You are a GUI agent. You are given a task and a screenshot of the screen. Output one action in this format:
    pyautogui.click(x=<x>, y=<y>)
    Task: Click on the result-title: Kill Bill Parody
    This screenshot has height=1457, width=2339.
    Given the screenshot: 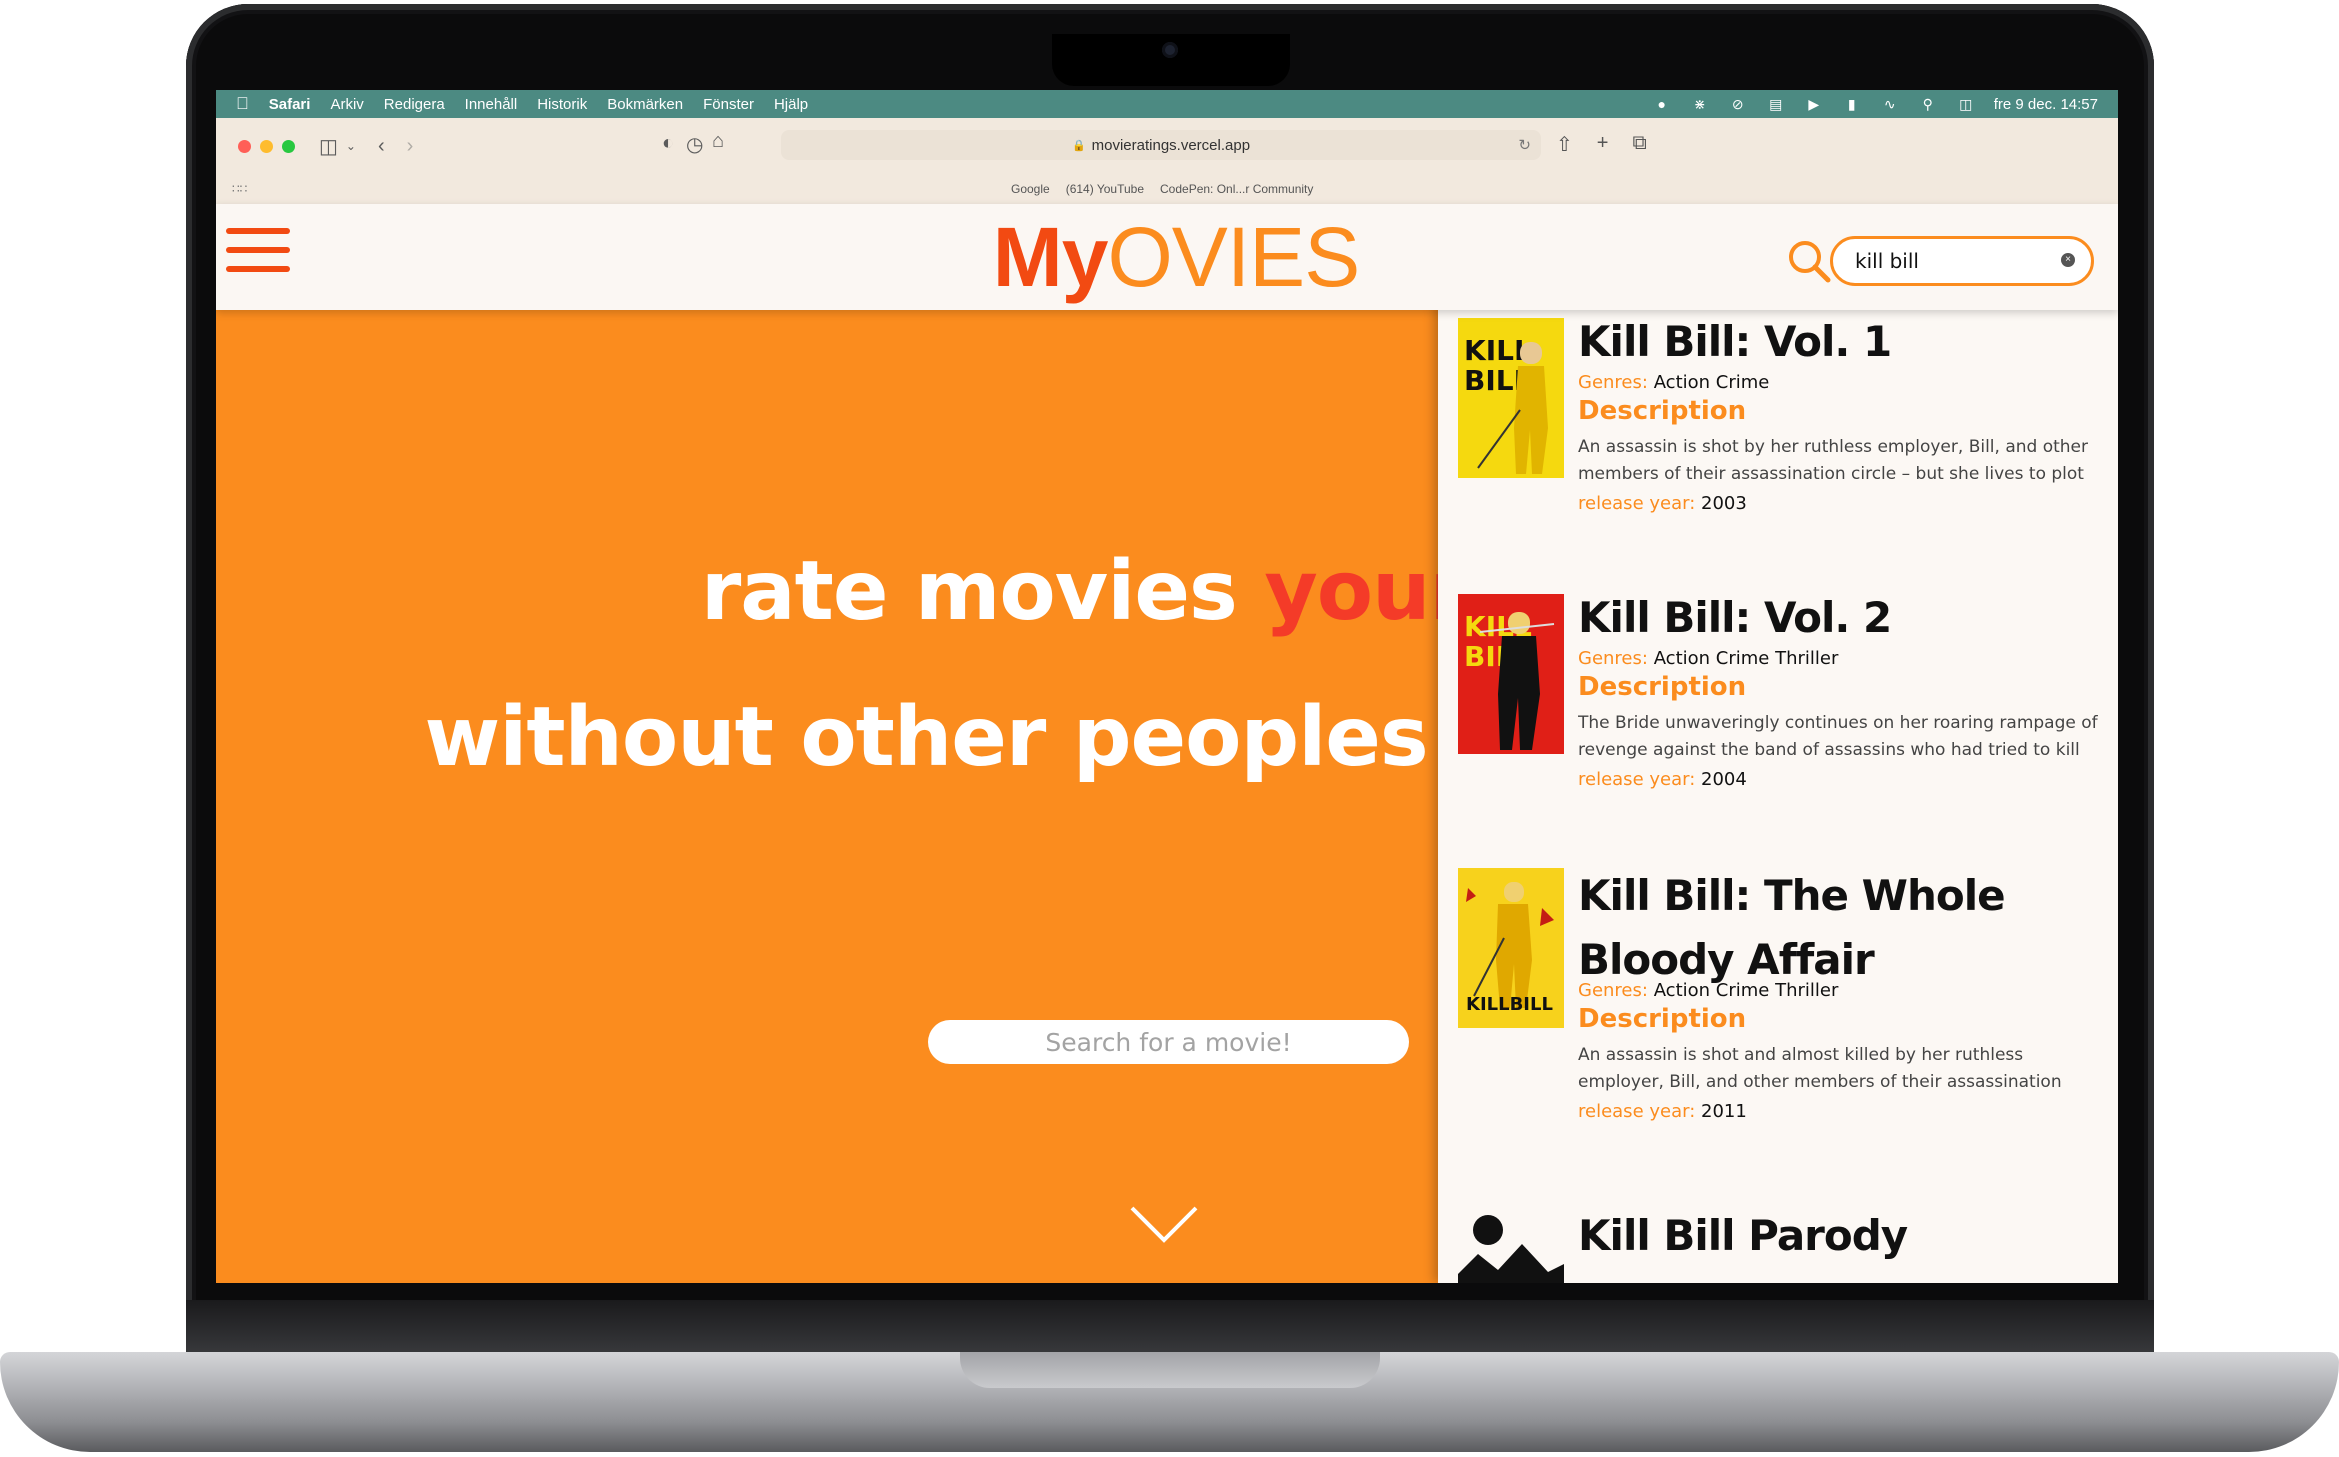 What is the action you would take?
    pyautogui.click(x=1838, y=1236)
    